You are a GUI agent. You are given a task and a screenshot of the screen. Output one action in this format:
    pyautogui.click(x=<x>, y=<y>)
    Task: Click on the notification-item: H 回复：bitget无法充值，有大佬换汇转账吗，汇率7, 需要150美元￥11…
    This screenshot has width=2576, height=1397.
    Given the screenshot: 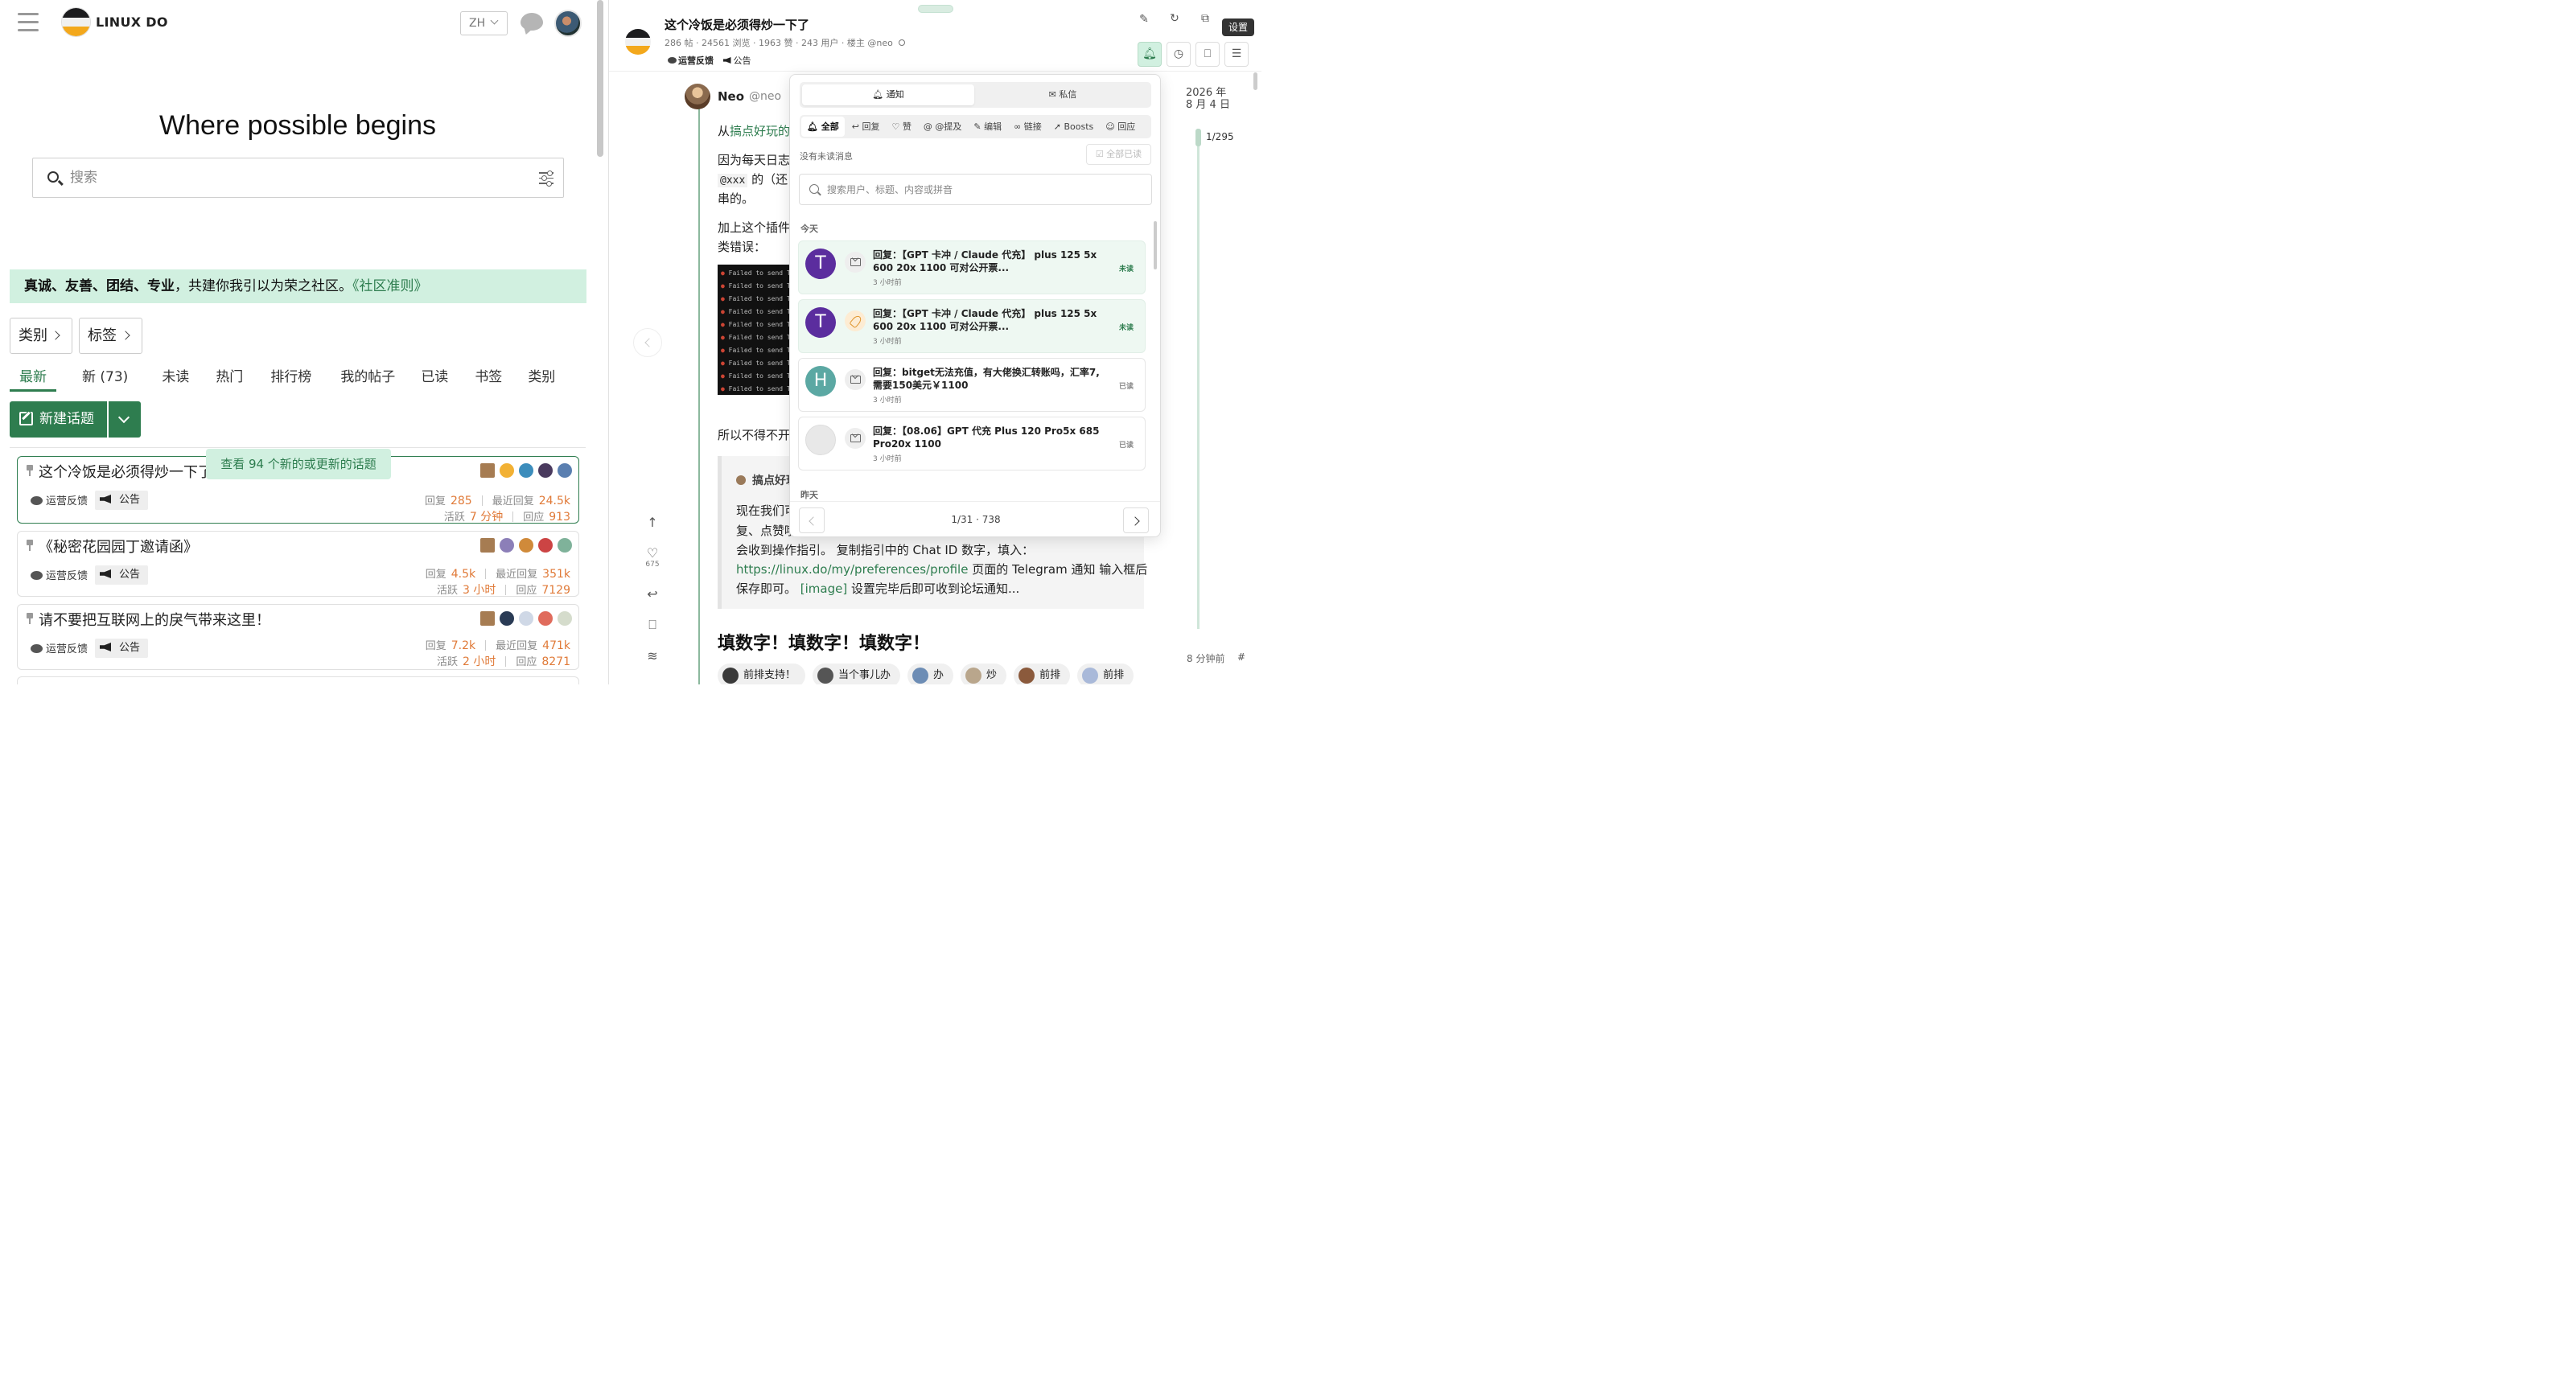 What is the action you would take?
    pyautogui.click(x=972, y=385)
    